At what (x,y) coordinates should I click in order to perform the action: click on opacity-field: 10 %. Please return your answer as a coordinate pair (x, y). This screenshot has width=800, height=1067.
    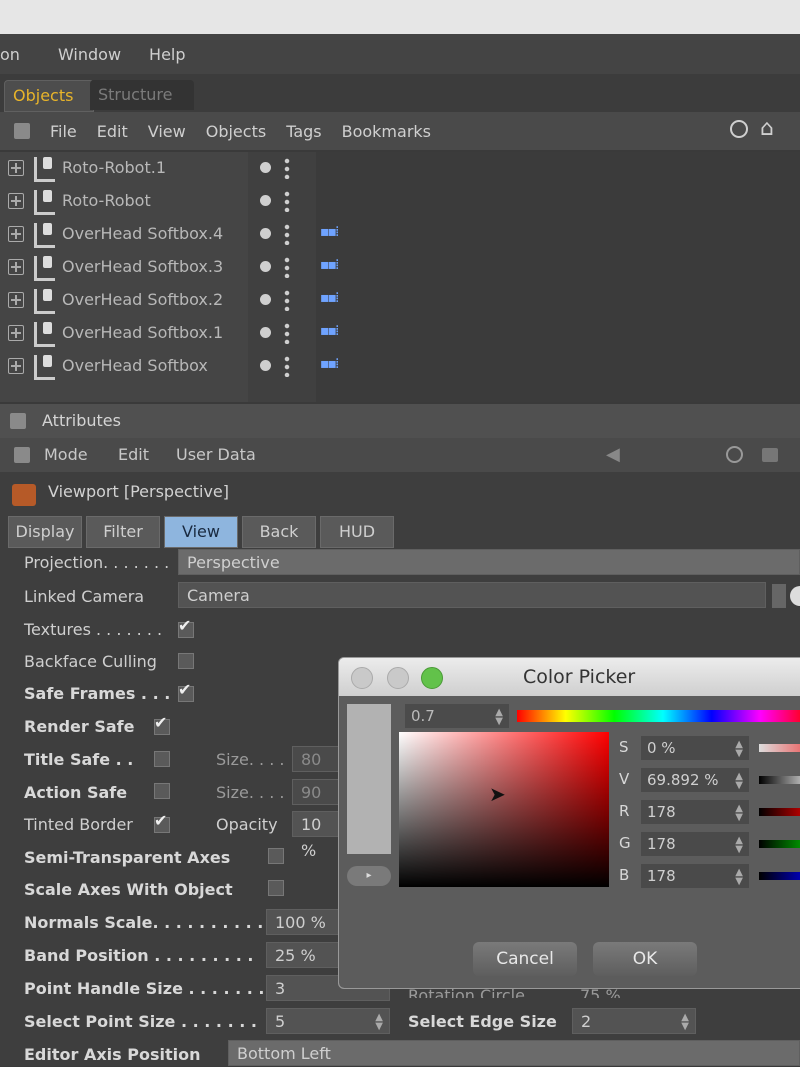
    Looking at the image, I should click on (317, 835).